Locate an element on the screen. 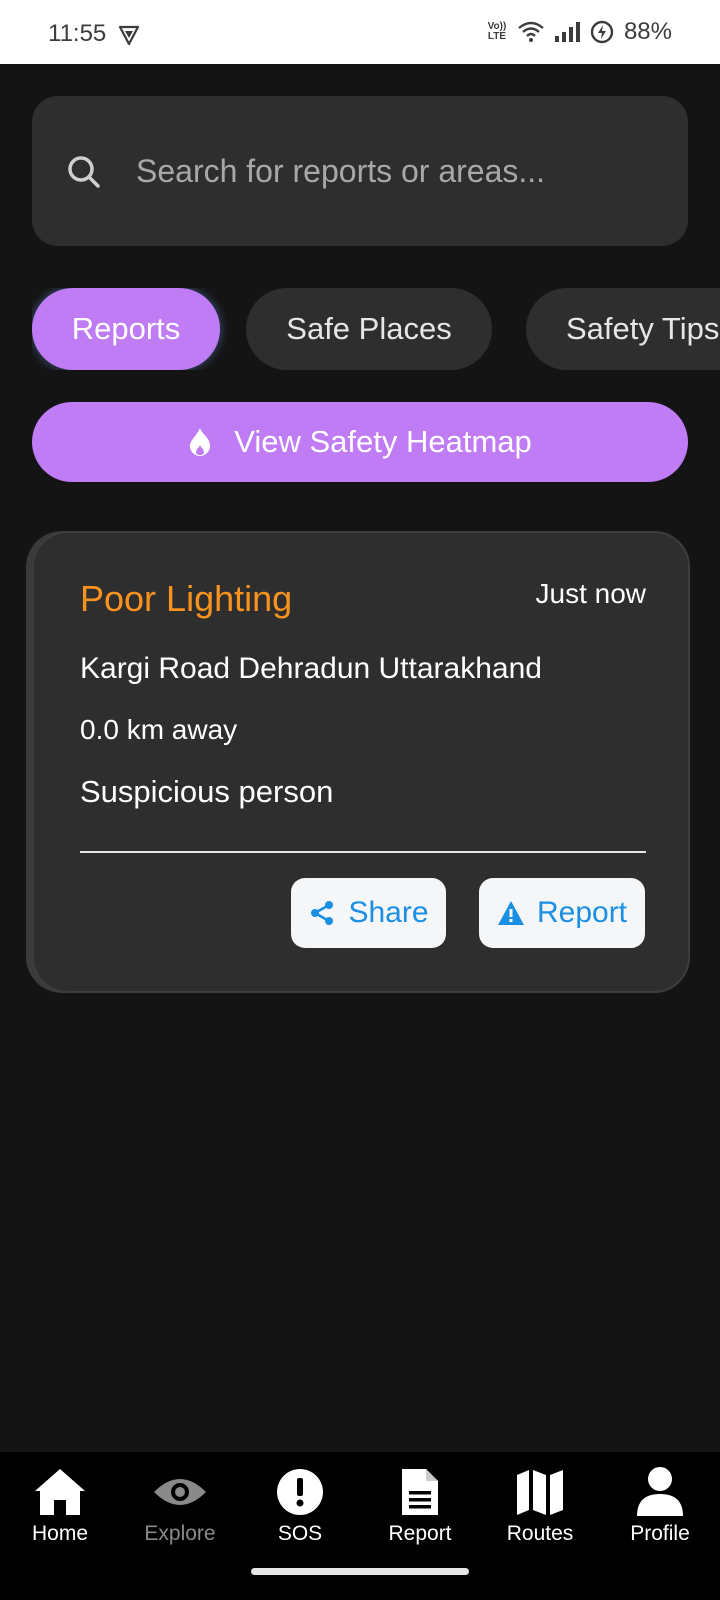 The height and width of the screenshot is (1600, 720). nav-home: Home is located at coordinates (60, 1511).